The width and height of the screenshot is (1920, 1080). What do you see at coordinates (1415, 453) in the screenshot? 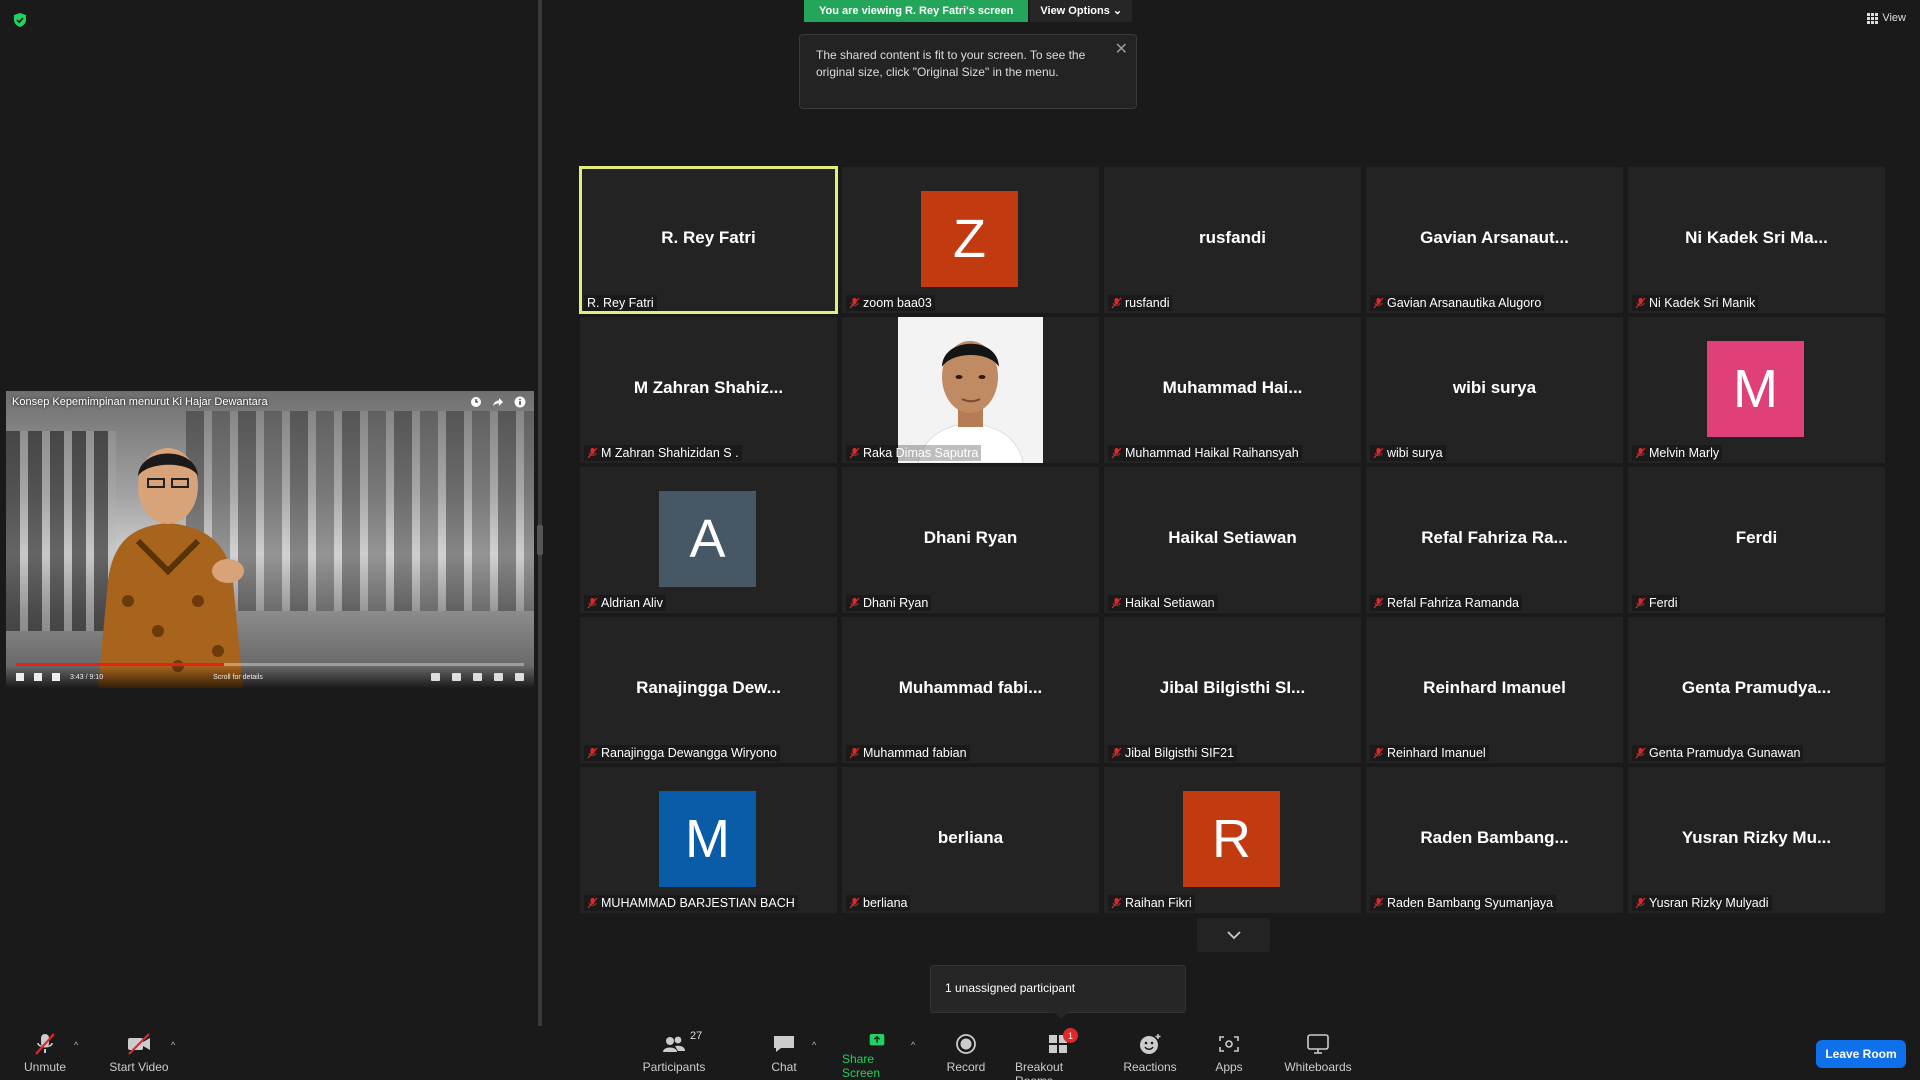
I see `participant-name: wibi surya` at bounding box center [1415, 453].